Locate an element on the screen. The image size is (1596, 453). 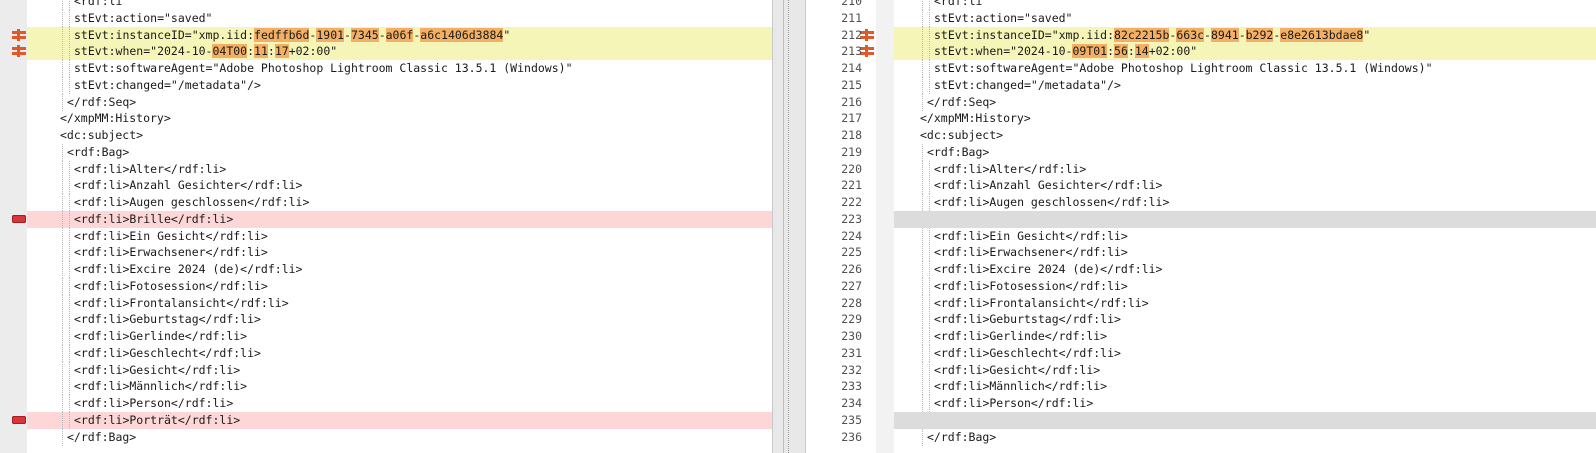
code-line: <rdf:li>Fotosession</rdf:li> is located at coordinates (386, 286).